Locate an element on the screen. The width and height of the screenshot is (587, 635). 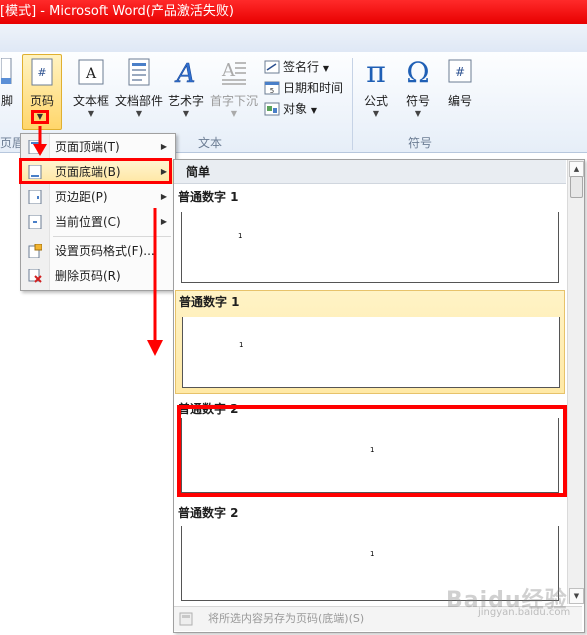
annotation-arrows is located at coordinates (98, 241).